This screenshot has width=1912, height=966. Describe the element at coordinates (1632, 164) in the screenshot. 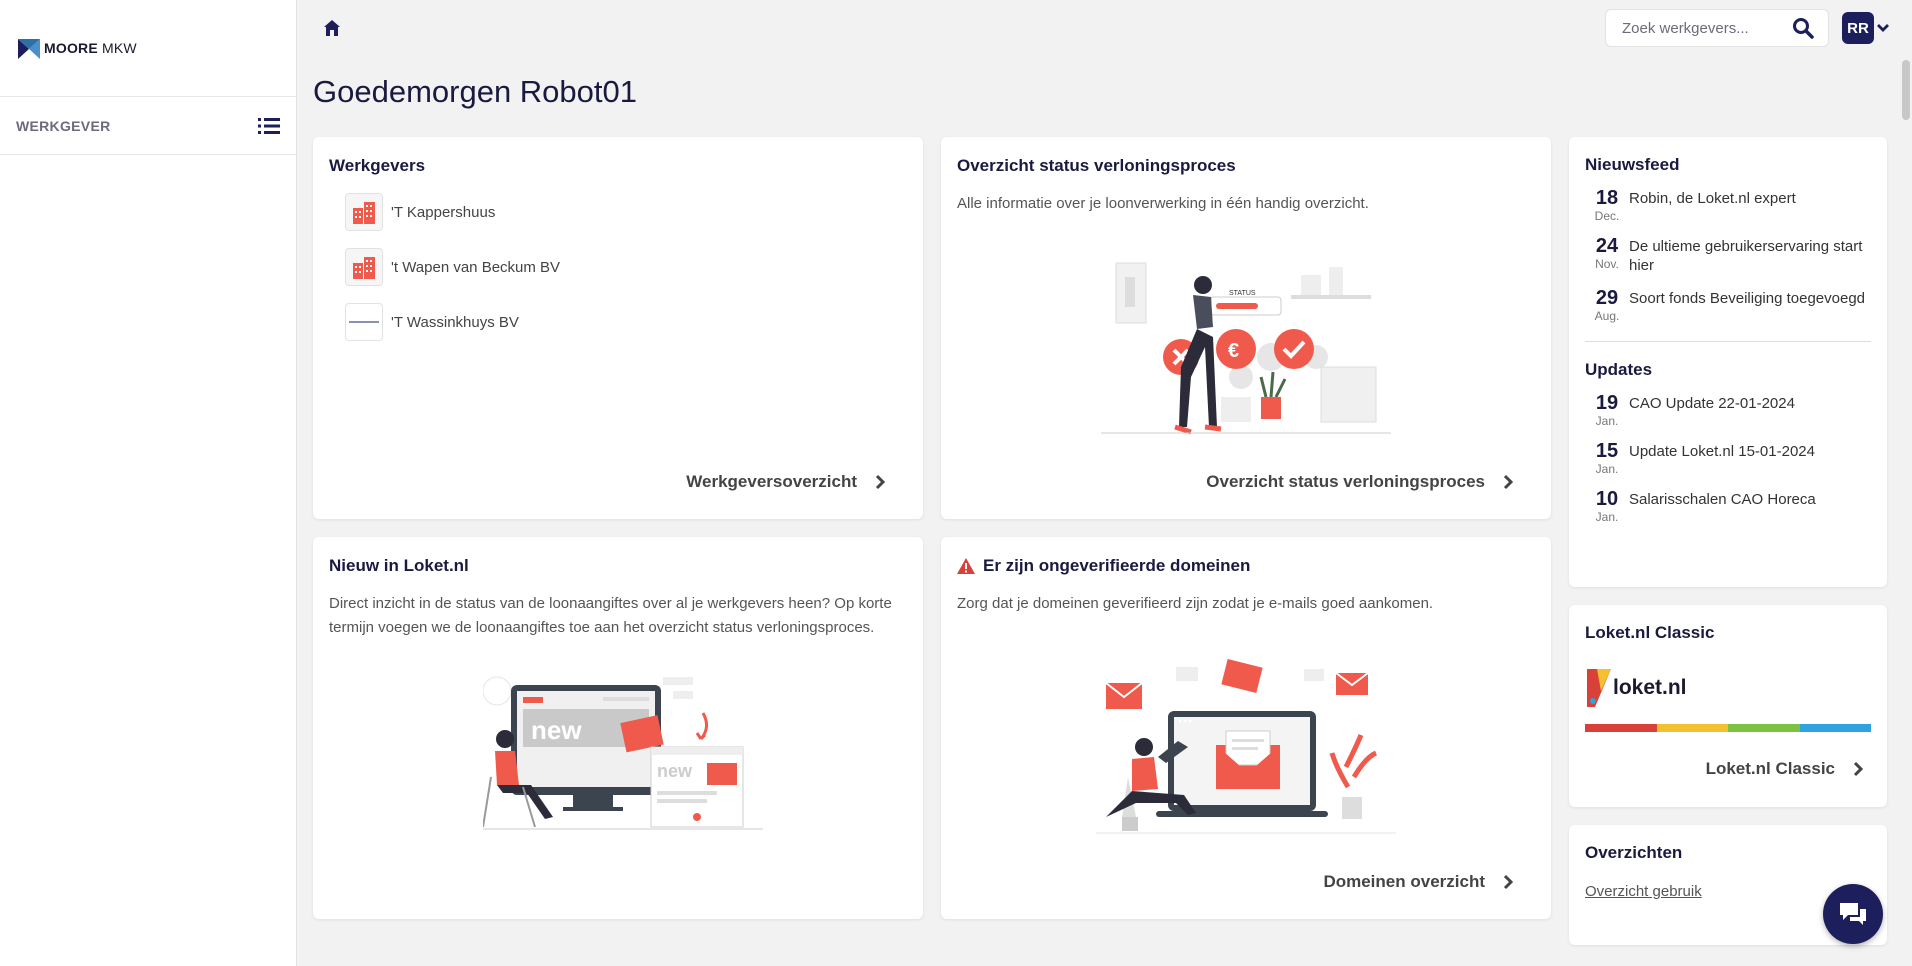

I see `nieuwsfeed-title: Nieuwsfeed` at that location.